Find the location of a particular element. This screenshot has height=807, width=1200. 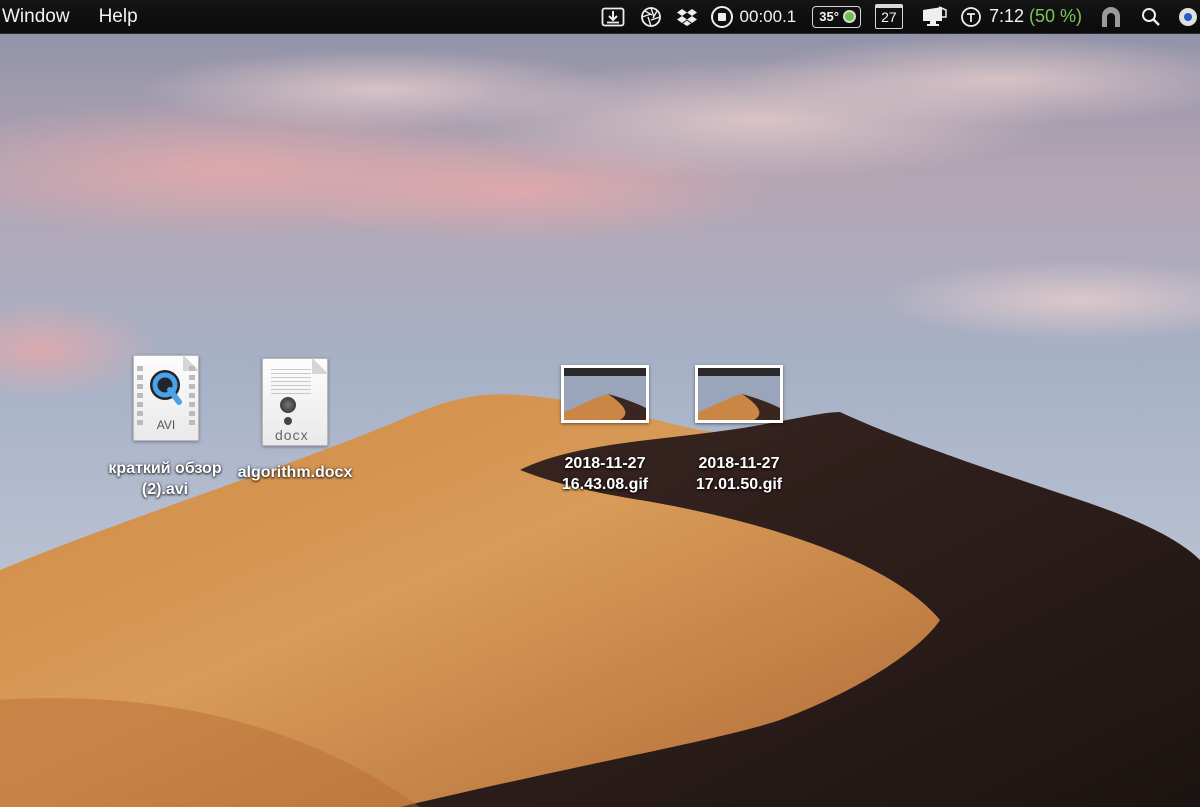

desktop-file-gif-1: 2018-11-27 16.43.08.gif is located at coordinates (605, 430).